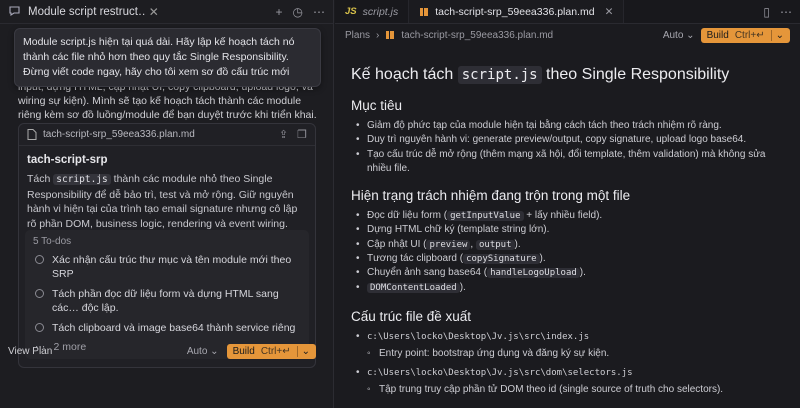 Image resolution: width=800 pixels, height=408 pixels. Describe the element at coordinates (571, 288) in the screenshot. I see `list-item: DOMContentLoaded).` at that location.